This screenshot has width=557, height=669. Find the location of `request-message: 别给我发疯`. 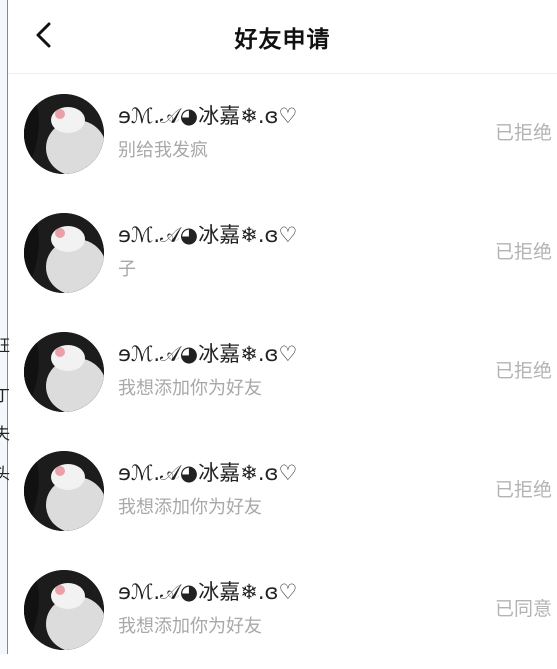

request-message: 别给我发疯 is located at coordinates (163, 150).